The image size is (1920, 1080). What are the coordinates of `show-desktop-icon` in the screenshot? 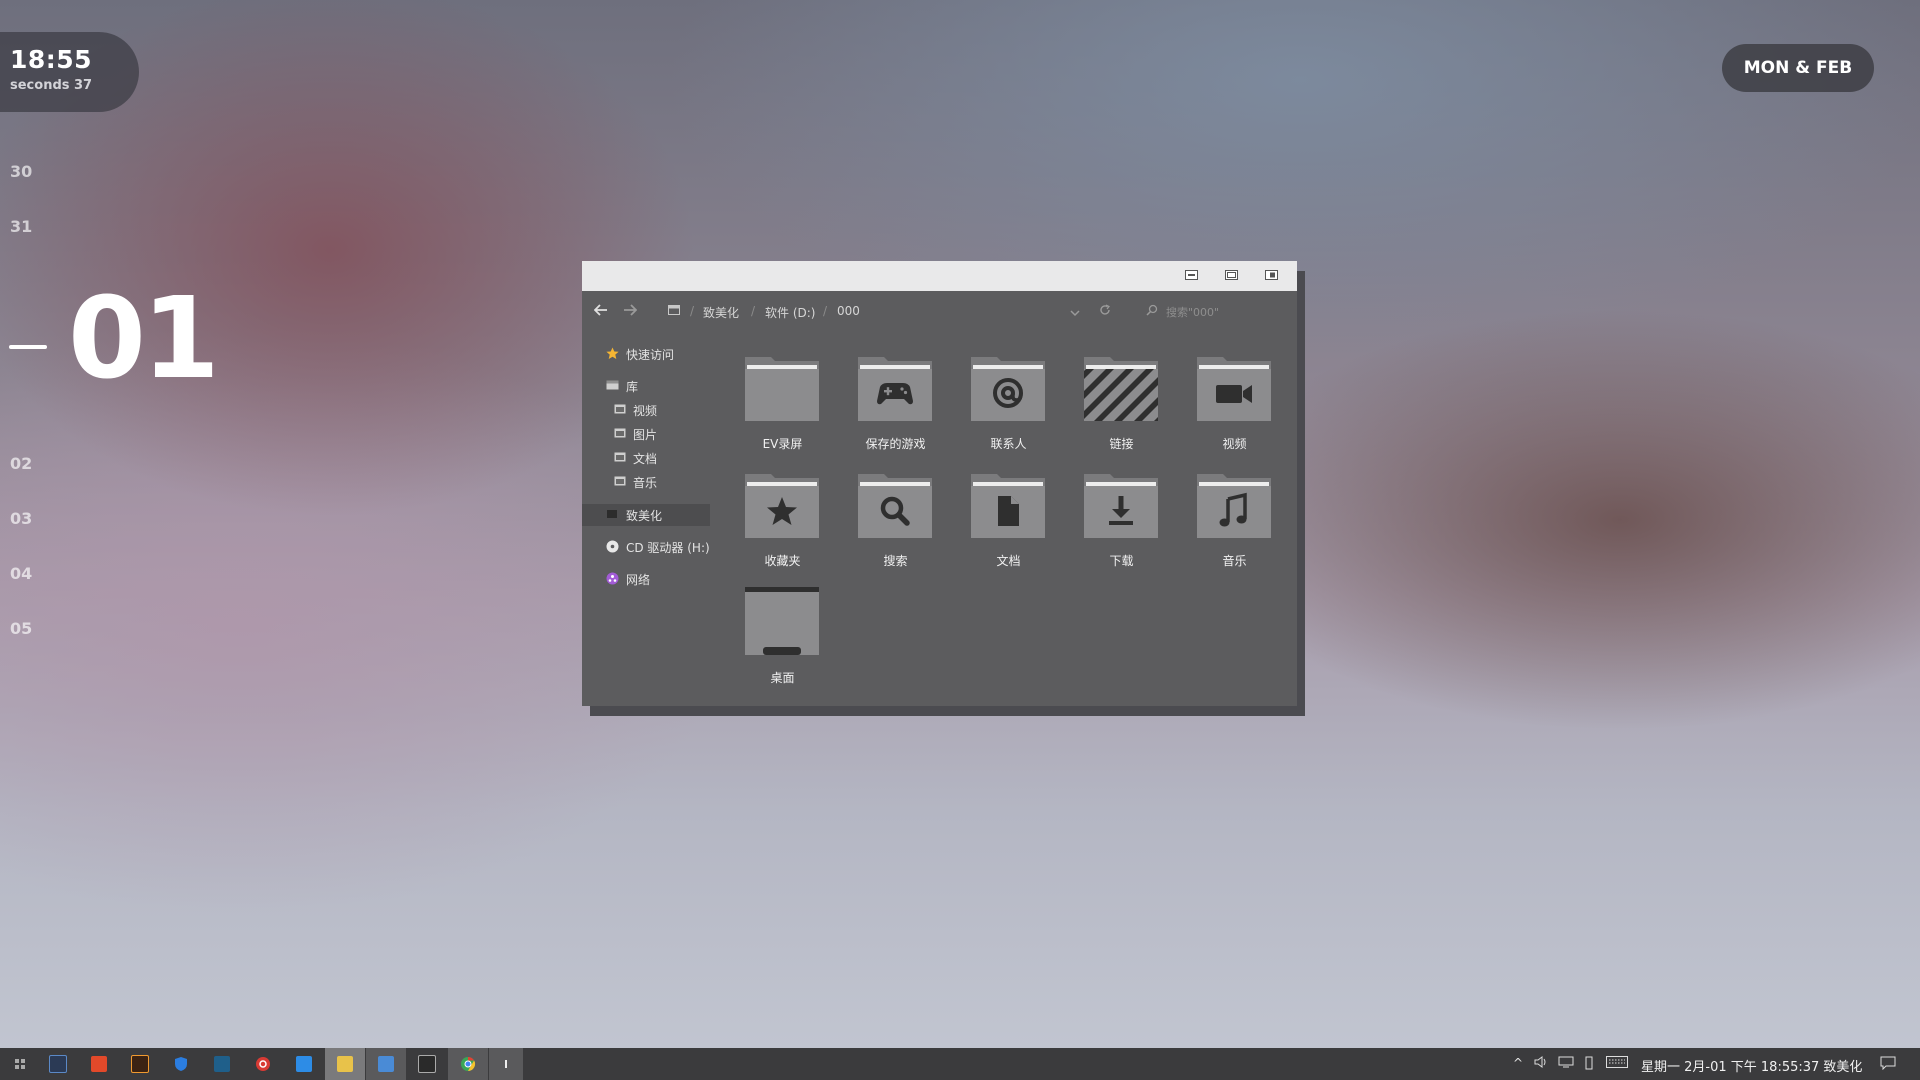 It's located at (506, 1064).